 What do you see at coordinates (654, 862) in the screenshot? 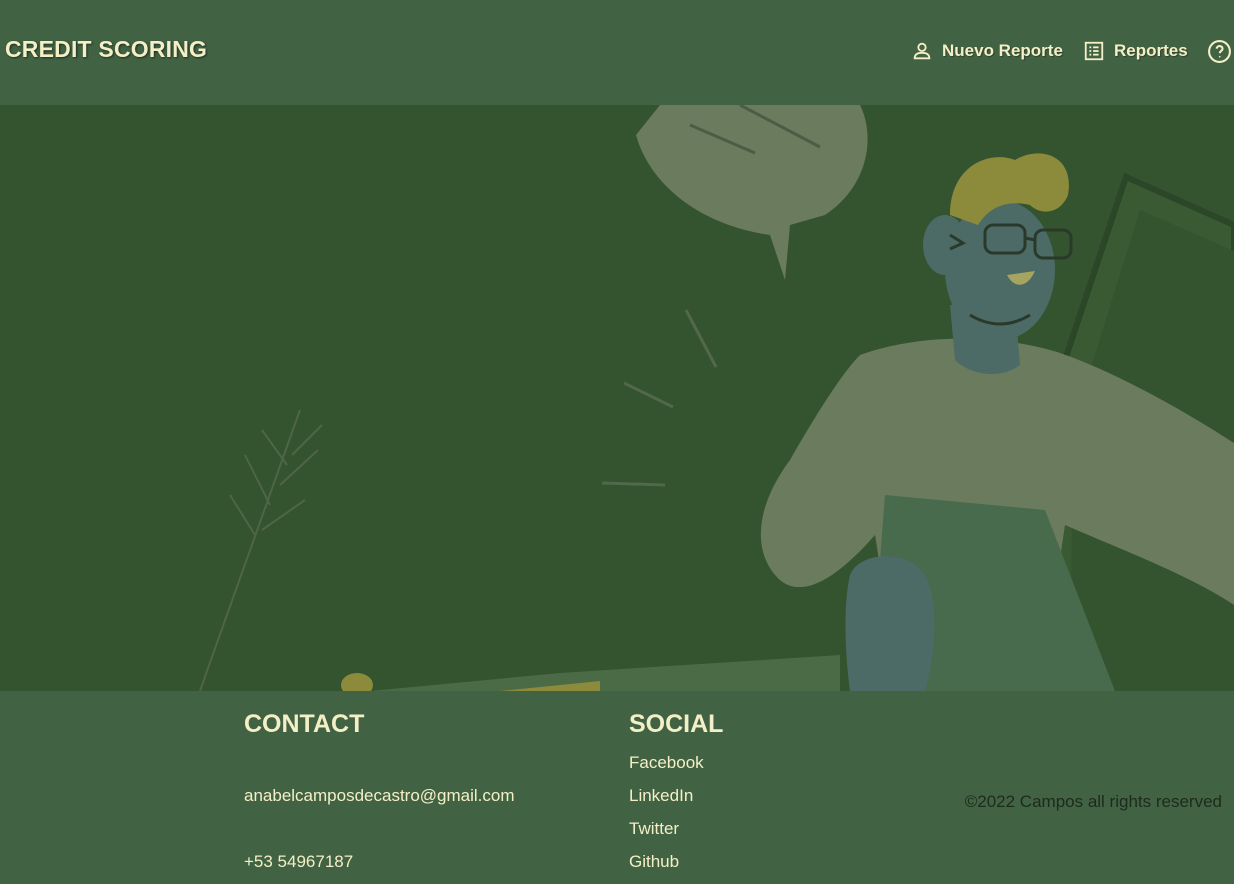
I see `social-link-github: Github` at bounding box center [654, 862].